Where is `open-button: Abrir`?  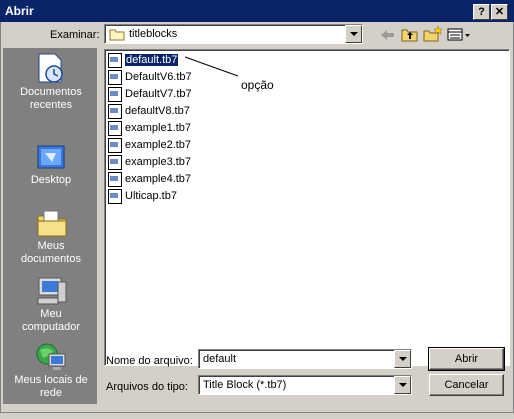
open-button: Abrir is located at coordinates (466, 359).